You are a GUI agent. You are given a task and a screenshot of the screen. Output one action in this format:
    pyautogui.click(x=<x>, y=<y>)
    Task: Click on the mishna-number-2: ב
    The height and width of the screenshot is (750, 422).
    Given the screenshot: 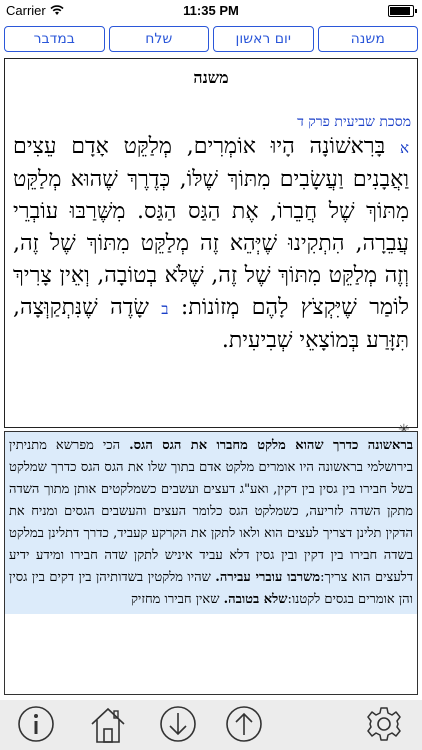 What is the action you would take?
    pyautogui.click(x=165, y=309)
    